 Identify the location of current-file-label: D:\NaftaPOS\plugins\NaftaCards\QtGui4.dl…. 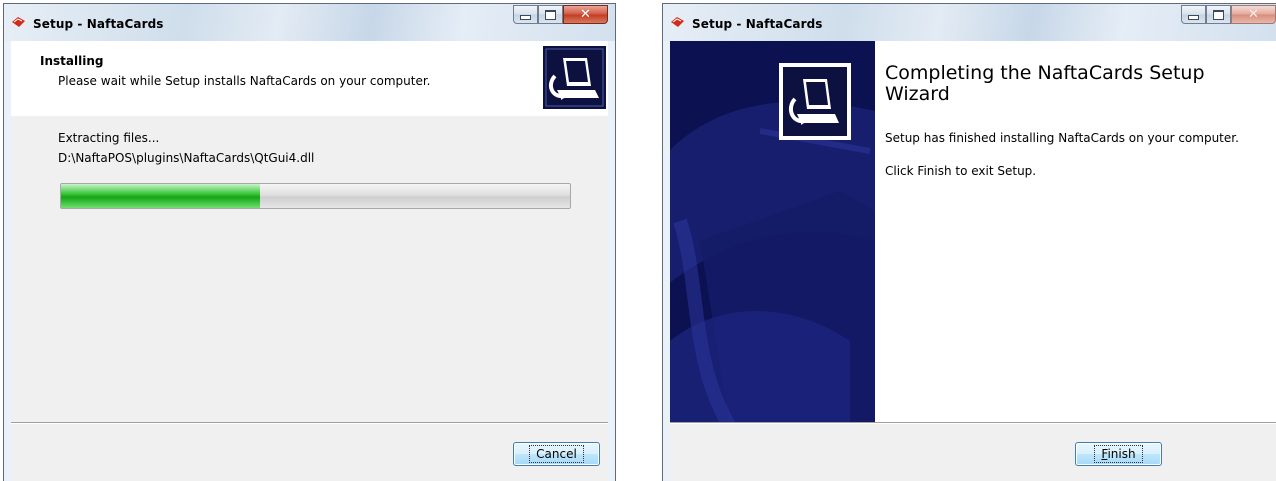
(186, 158).